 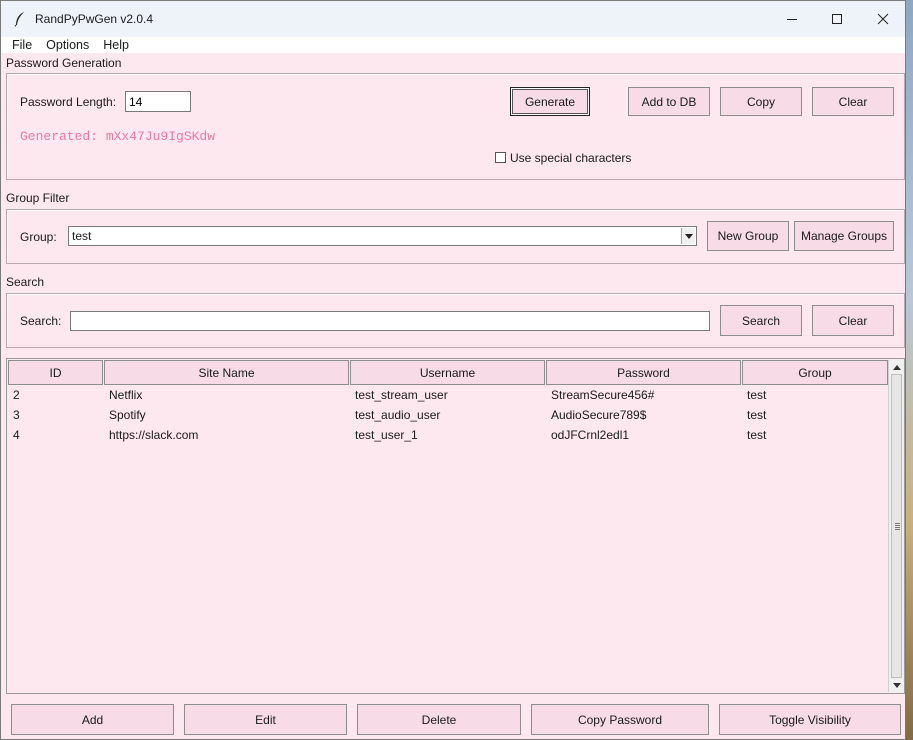 I want to click on caret-down-icon, so click(x=896, y=685).